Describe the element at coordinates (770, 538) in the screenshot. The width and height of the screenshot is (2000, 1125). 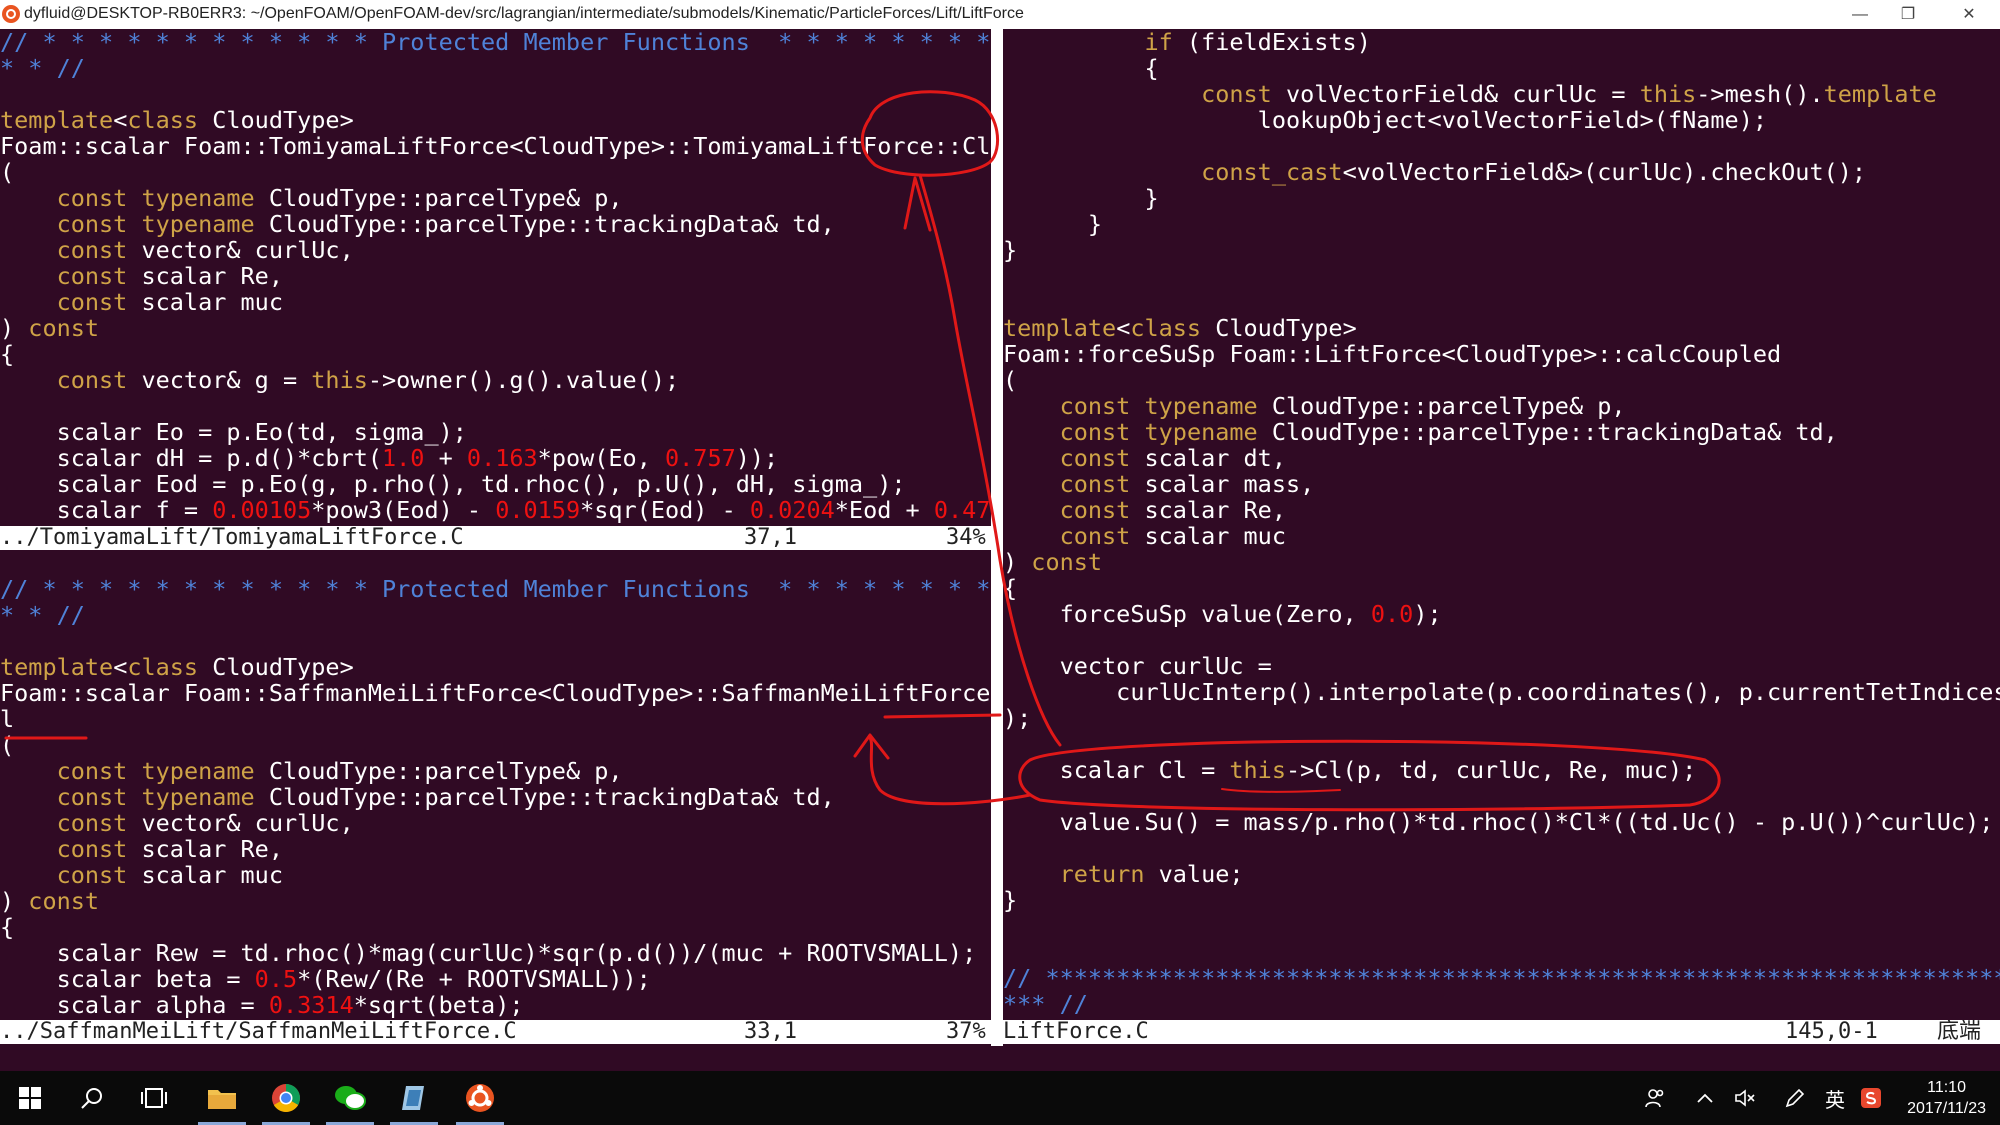
I see `status-cursor-position: 37,1` at that location.